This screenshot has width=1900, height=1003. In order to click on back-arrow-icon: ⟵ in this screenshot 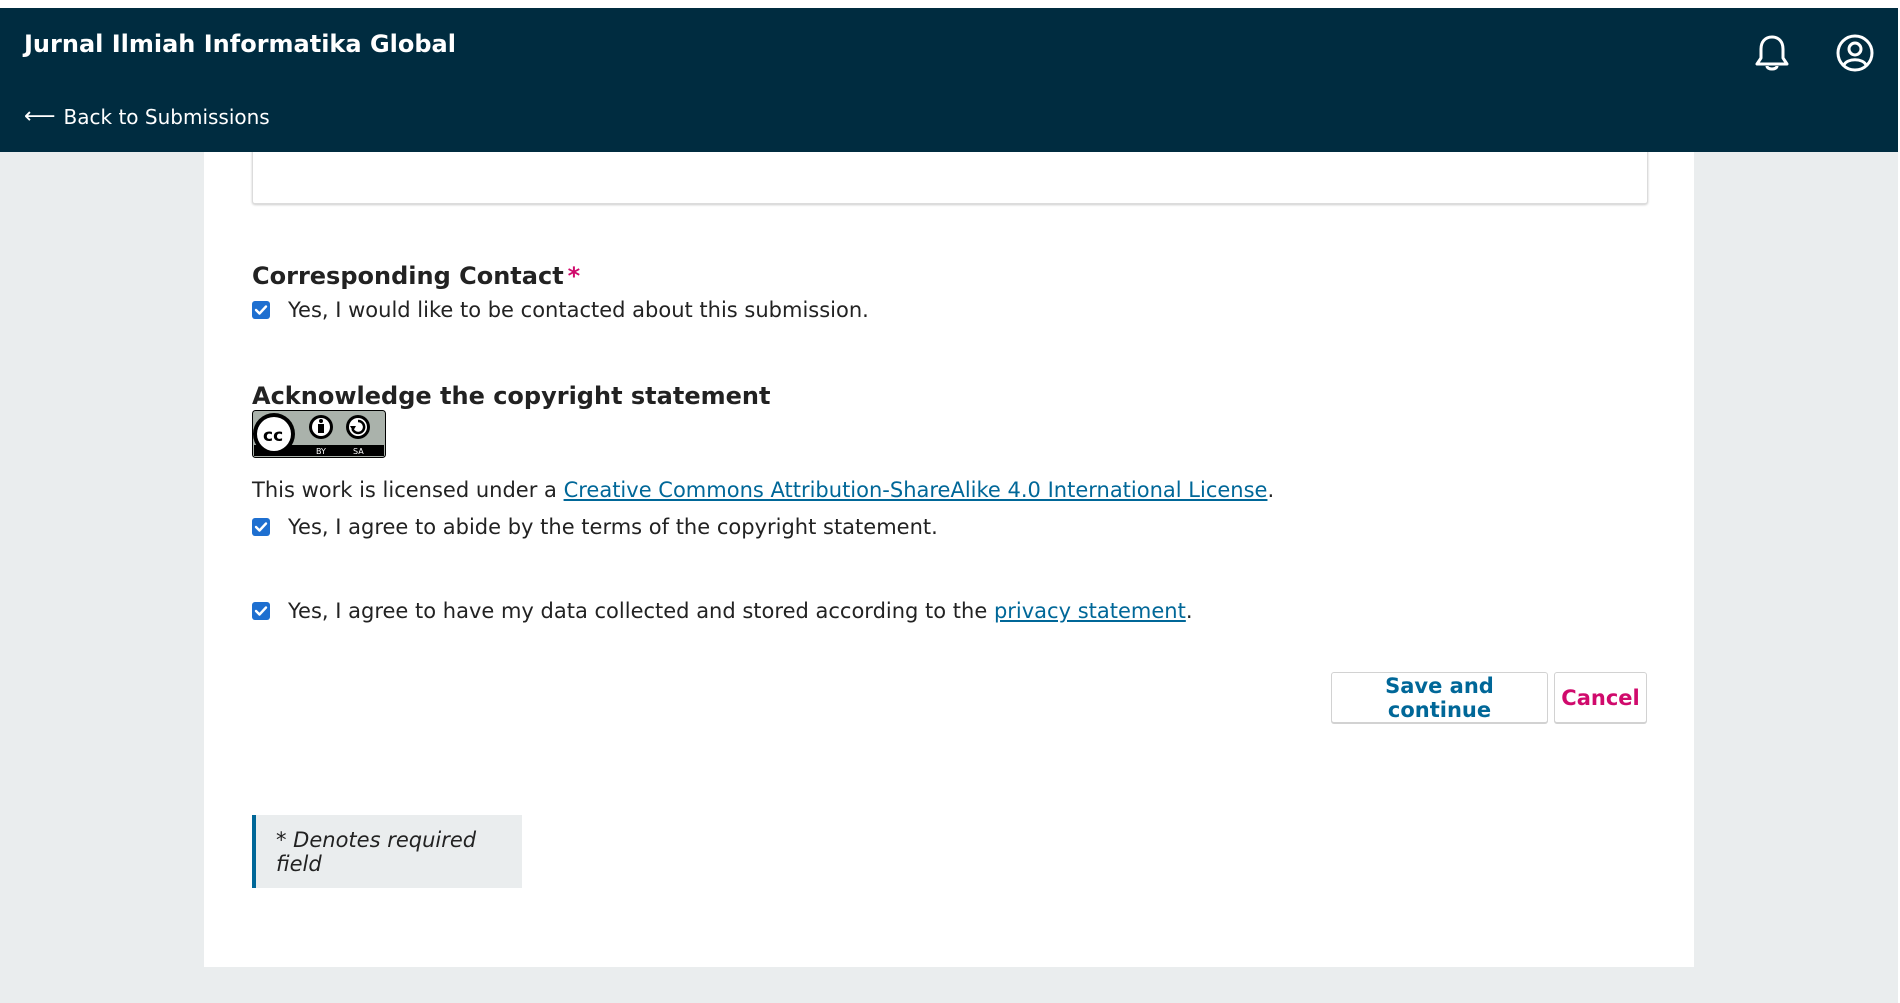, I will do `click(40, 116)`.